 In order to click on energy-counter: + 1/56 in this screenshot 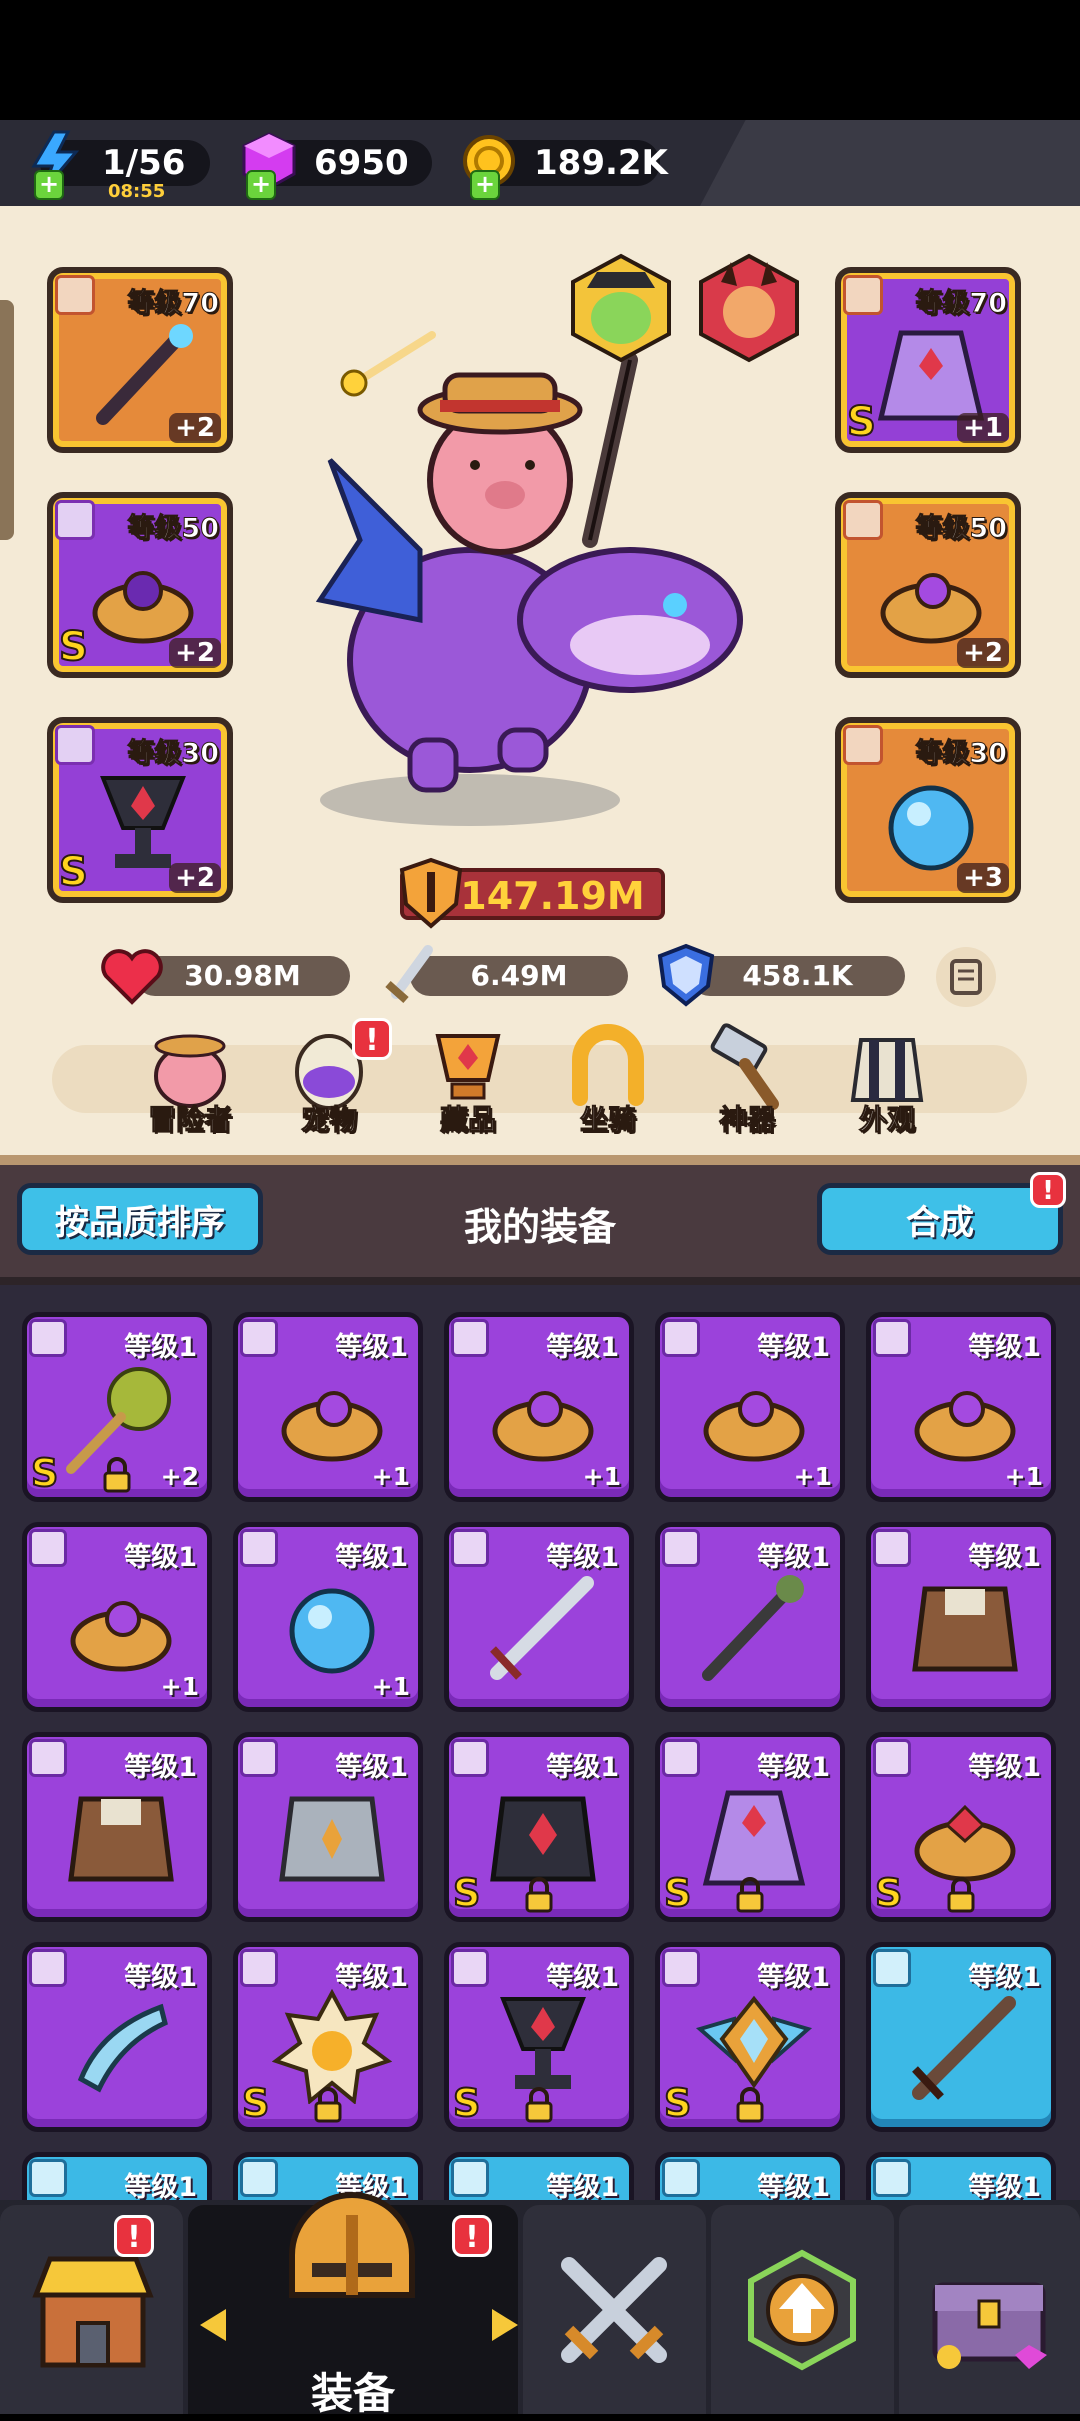, I will do `click(120, 165)`.